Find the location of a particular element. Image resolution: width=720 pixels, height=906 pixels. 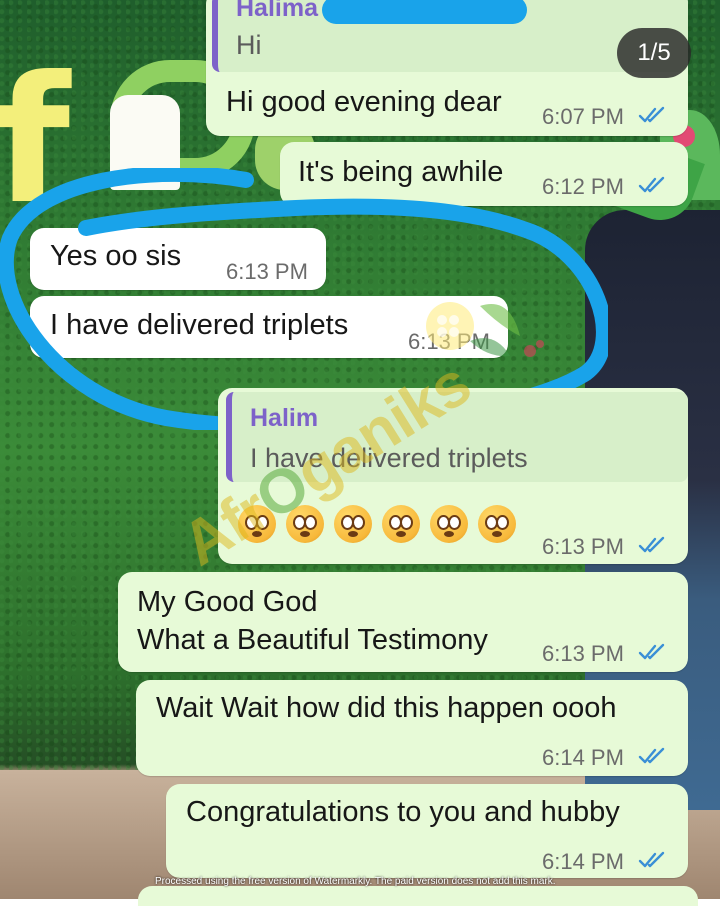

message-text: Hi good evening dear is located at coordinates (364, 102).